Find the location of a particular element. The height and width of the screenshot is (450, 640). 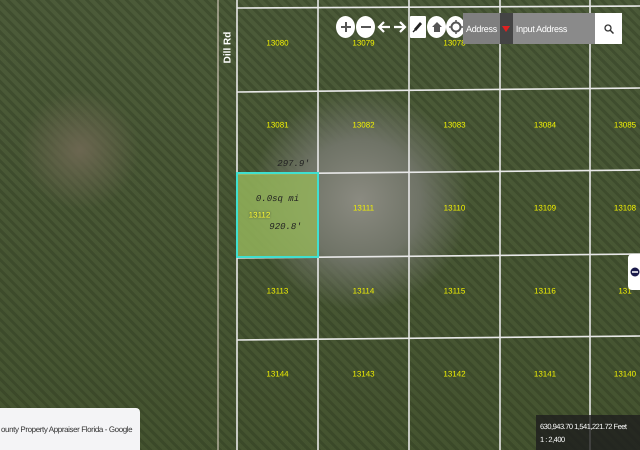

parcel-number: 13079 is located at coordinates (363, 43).